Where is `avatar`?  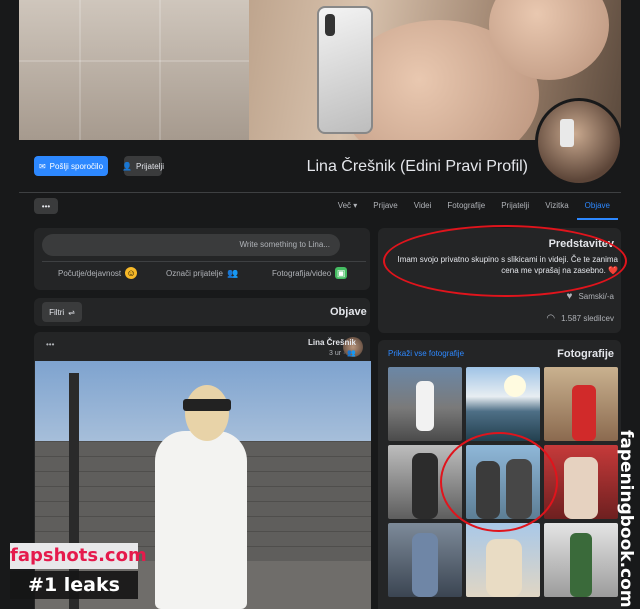 avatar is located at coordinates (579, 142).